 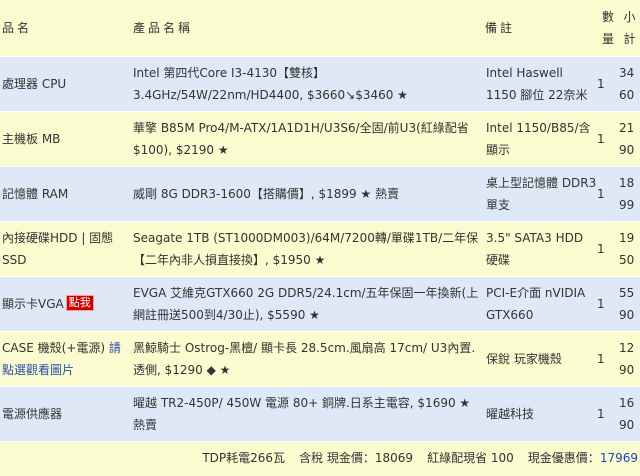 What do you see at coordinates (607, 38) in the screenshot?
I see `header-qty-bottom: 量` at bounding box center [607, 38].